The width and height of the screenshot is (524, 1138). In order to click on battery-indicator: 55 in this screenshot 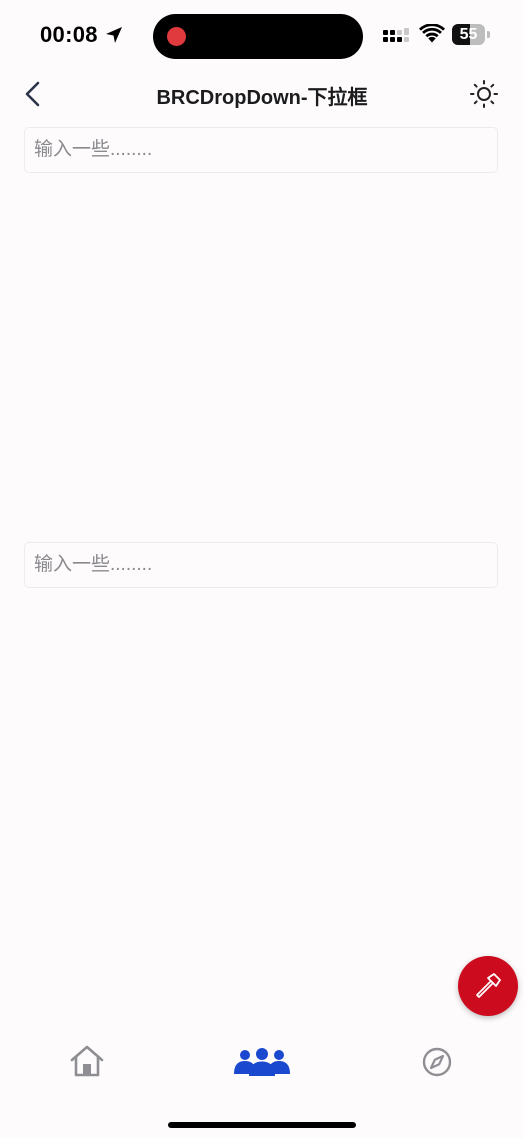, I will do `click(472, 34)`.